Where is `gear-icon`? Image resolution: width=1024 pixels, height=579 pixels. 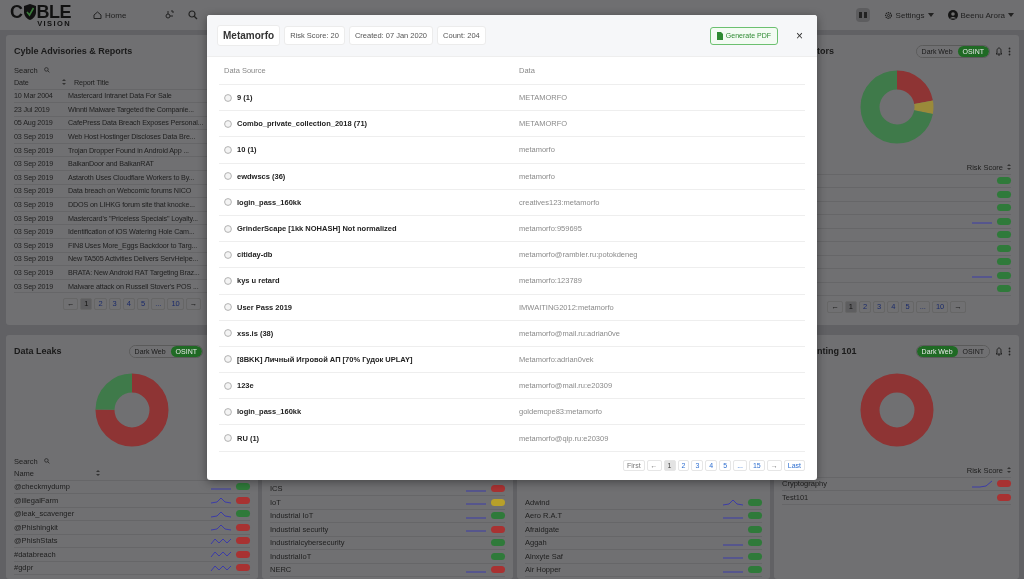
gear-icon is located at coordinates (888, 15).